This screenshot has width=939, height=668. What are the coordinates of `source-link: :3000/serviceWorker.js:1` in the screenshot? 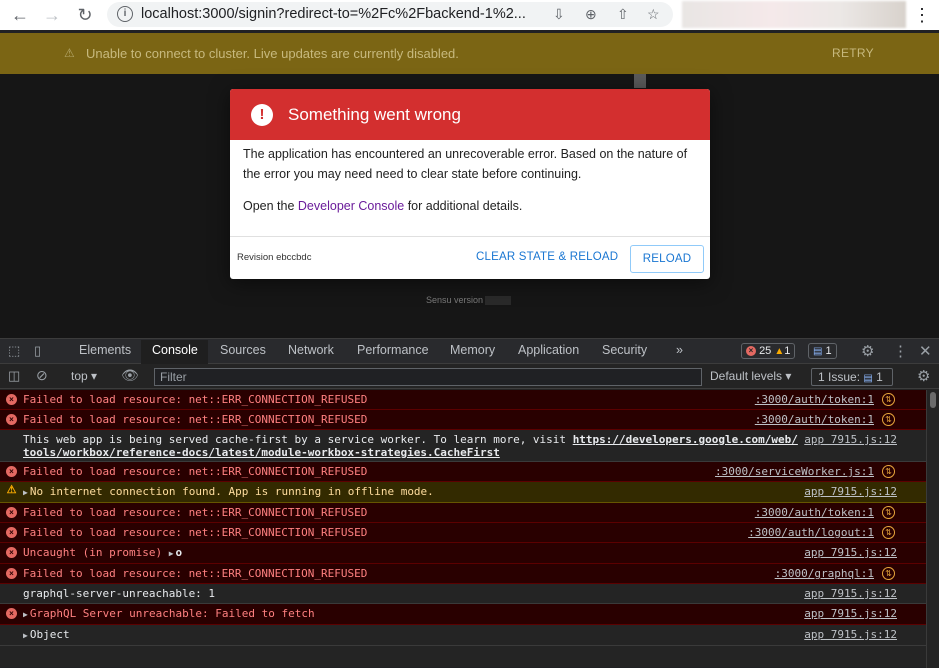 It's located at (794, 471).